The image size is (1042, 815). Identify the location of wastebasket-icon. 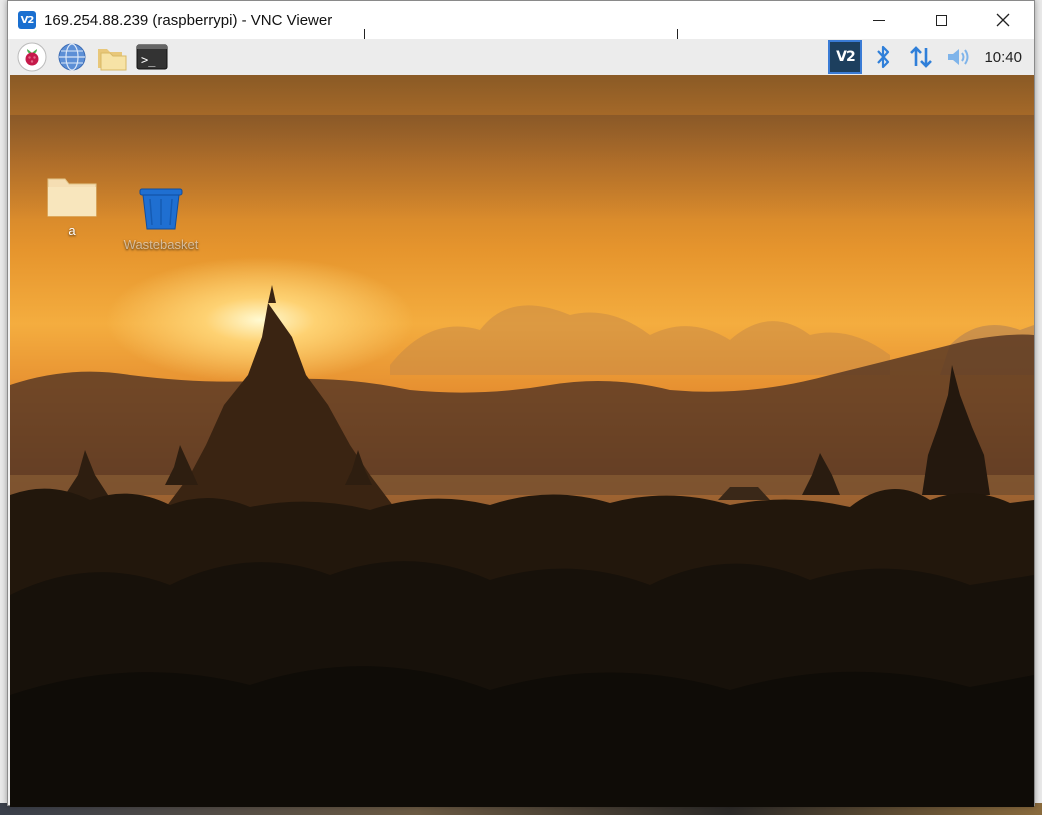
(161, 209).